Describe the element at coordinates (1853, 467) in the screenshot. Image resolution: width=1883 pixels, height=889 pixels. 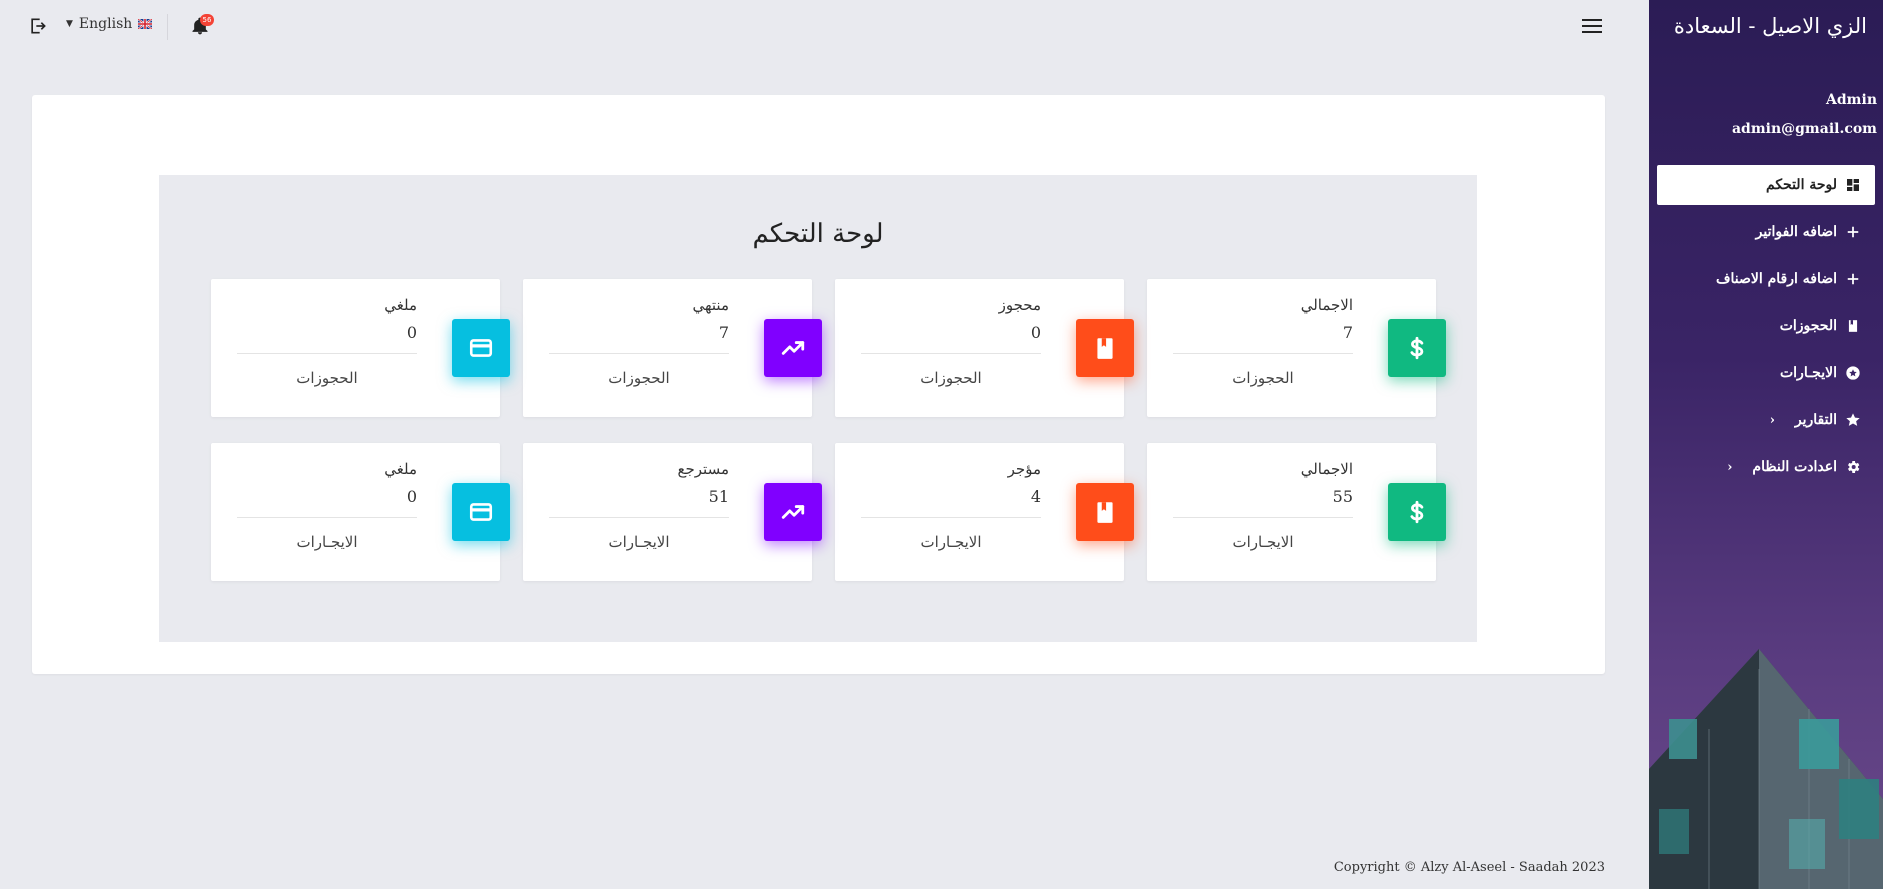
I see `gear-icon` at that location.